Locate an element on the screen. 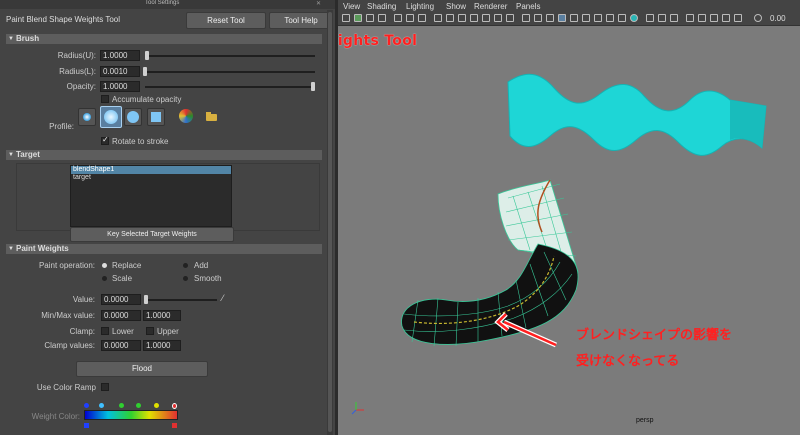 The image size is (800, 435). flood-button: Flood is located at coordinates (142, 369).